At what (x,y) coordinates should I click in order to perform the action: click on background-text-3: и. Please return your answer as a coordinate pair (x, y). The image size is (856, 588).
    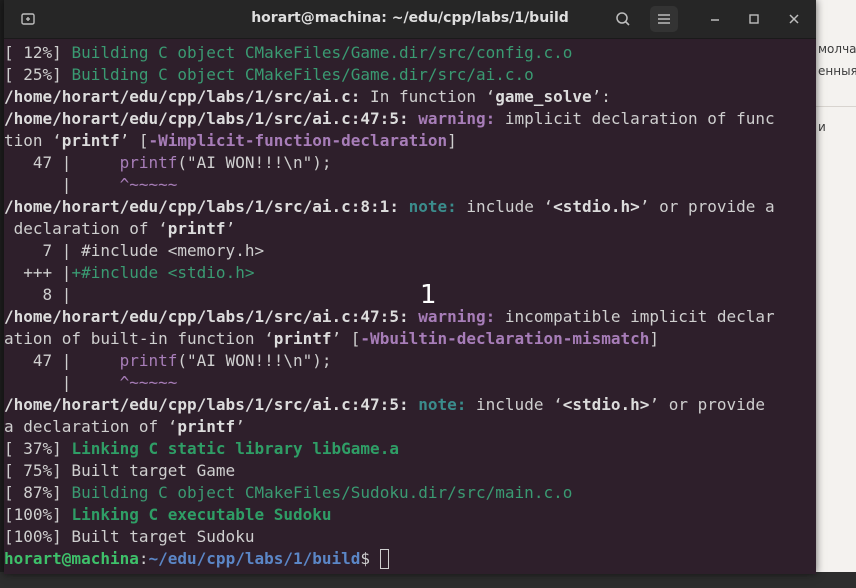
    Looking at the image, I should click on (822, 127).